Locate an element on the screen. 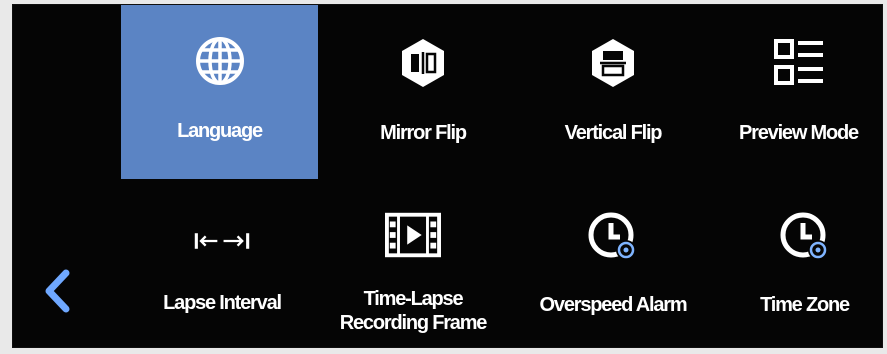 The width and height of the screenshot is (887, 354). menu-item-label: Language is located at coordinates (220, 131).